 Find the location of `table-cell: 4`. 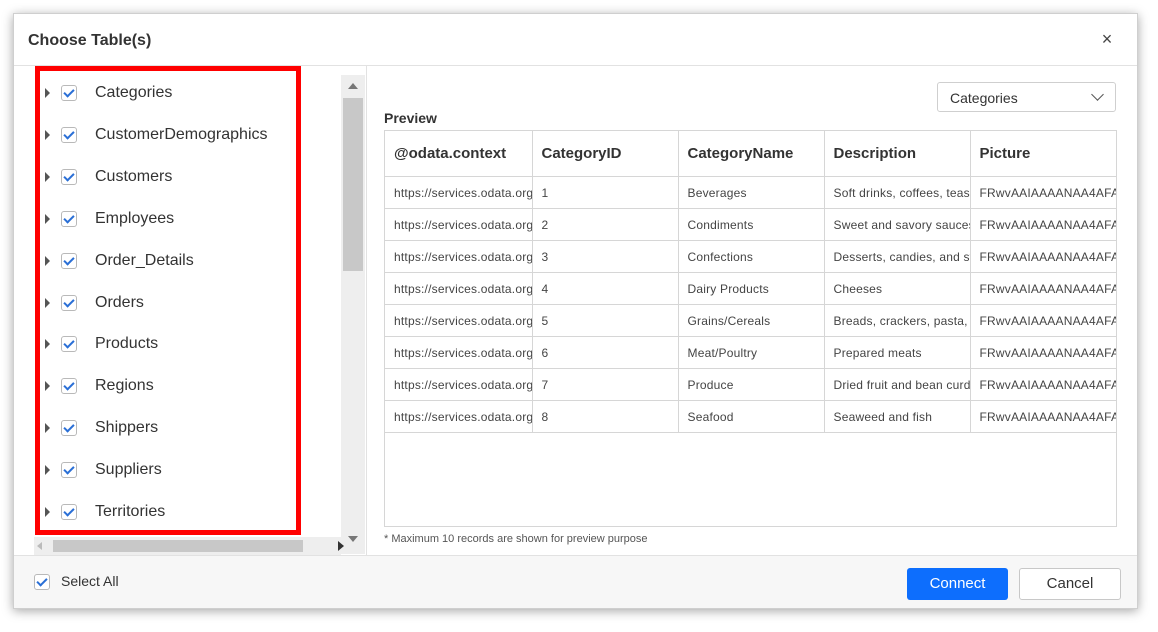

table-cell: 4 is located at coordinates (605, 288).